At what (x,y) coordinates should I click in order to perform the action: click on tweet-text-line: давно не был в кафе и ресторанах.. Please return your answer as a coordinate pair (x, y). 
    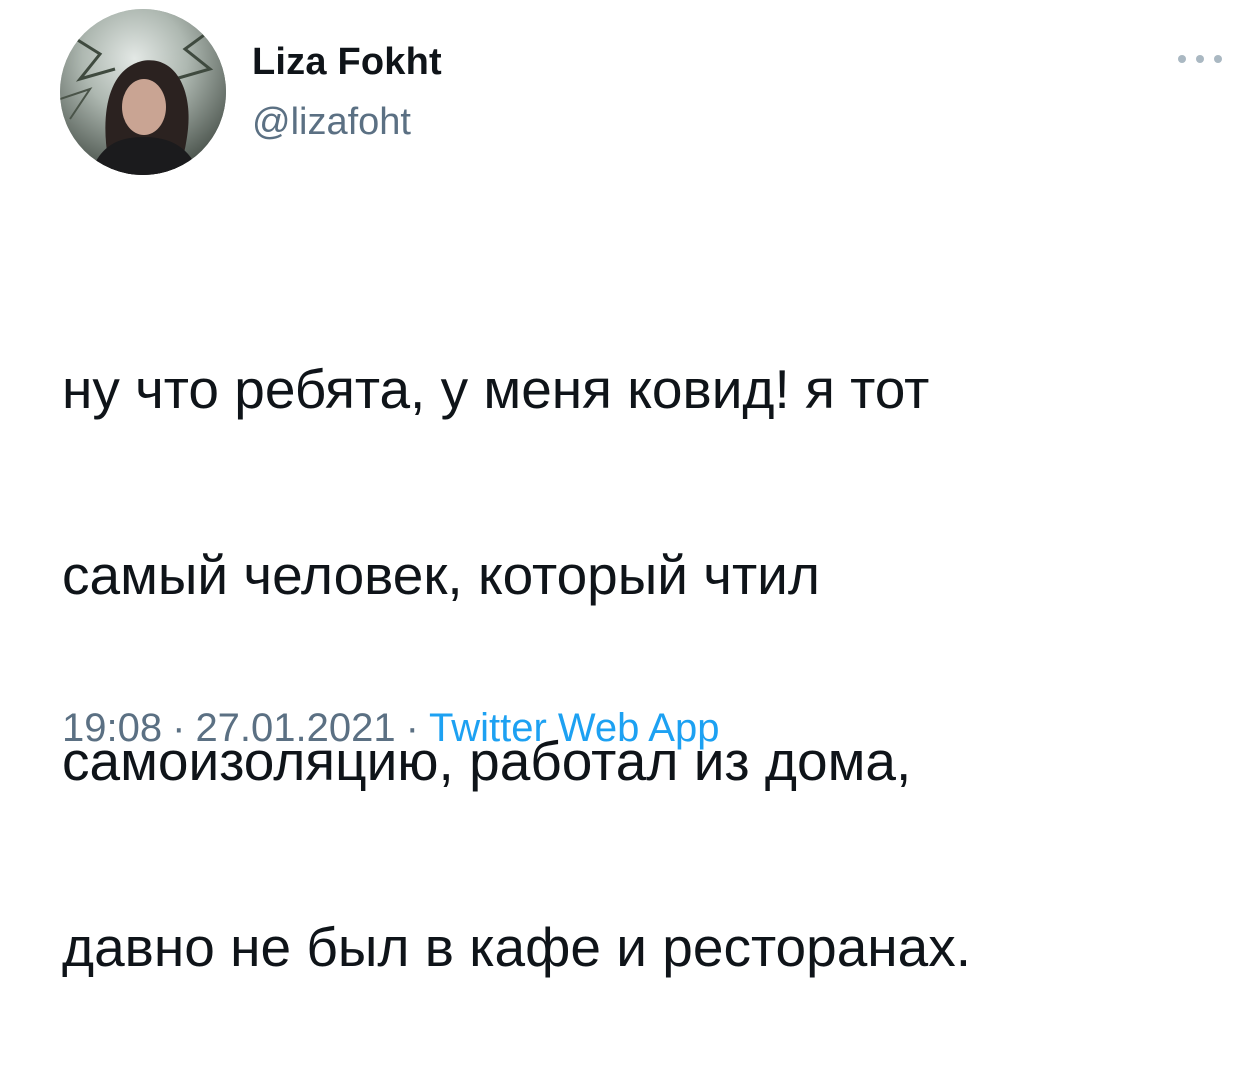
    Looking at the image, I should click on (517, 947).